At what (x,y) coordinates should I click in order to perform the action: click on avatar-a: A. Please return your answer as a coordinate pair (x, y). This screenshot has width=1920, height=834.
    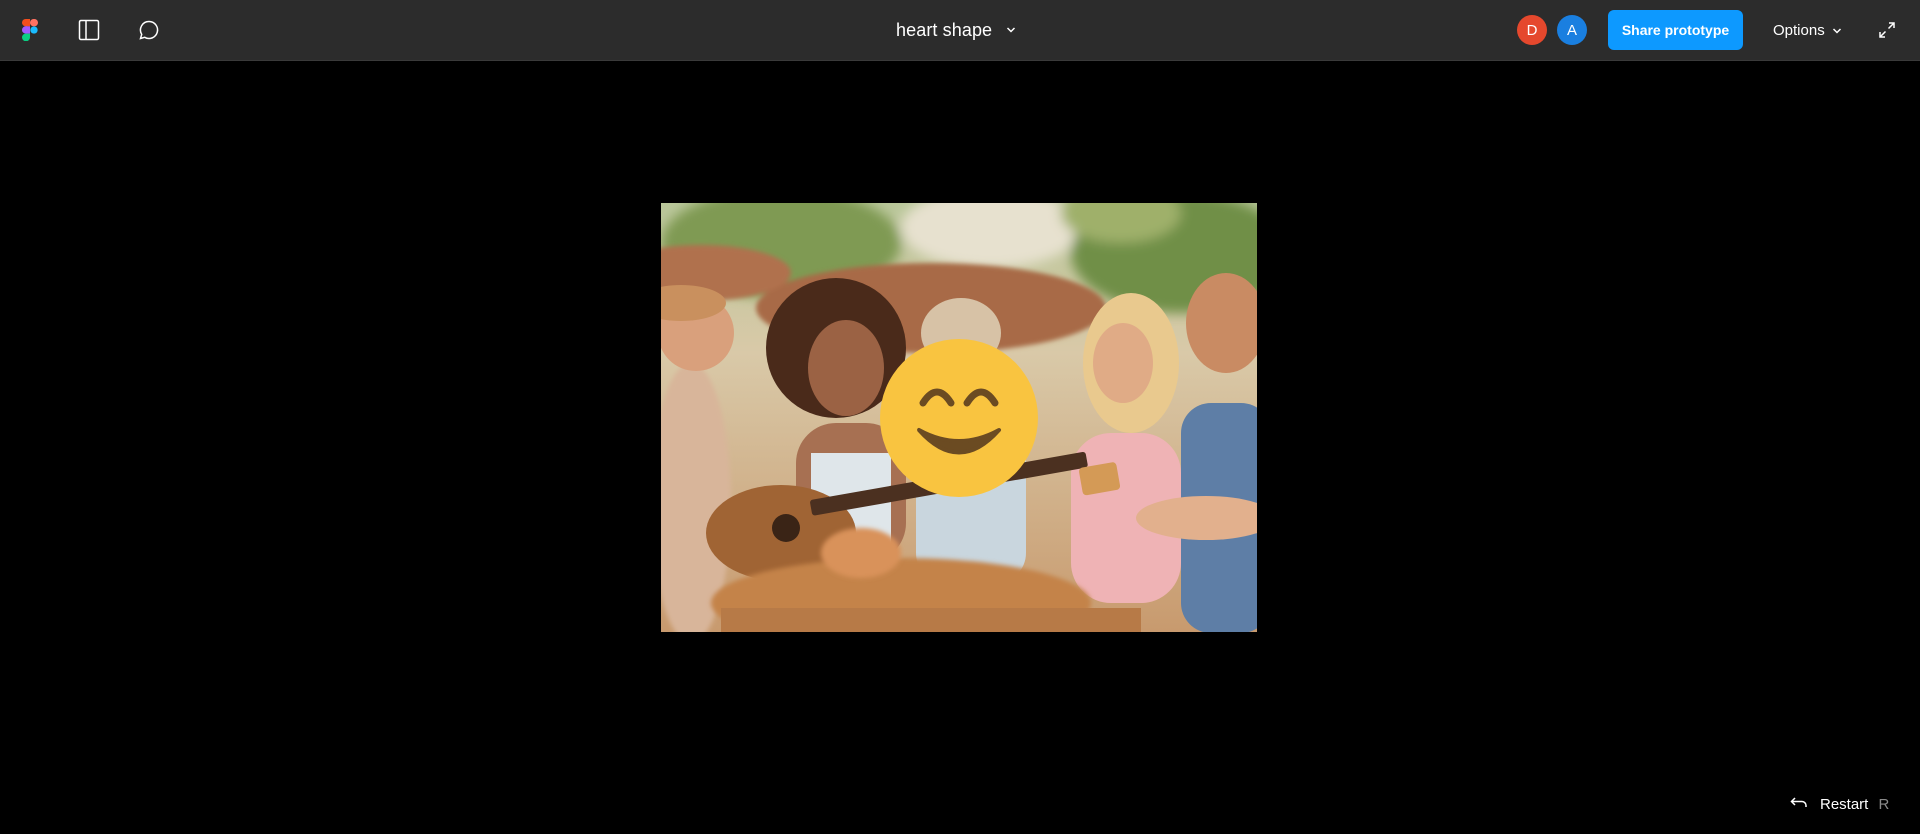
    Looking at the image, I should click on (1572, 30).